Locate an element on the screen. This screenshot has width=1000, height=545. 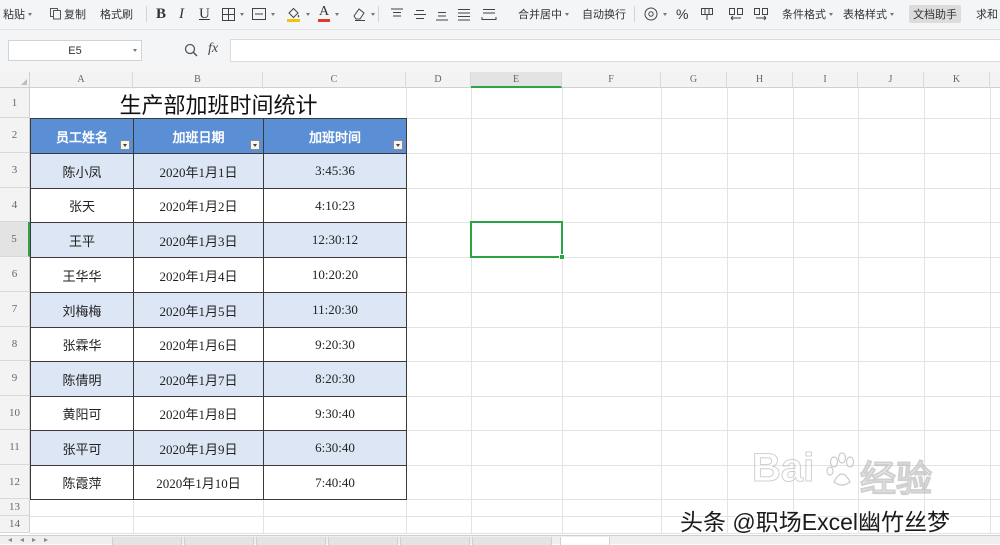
corner-triangle-icon is located at coordinates (24, 82).